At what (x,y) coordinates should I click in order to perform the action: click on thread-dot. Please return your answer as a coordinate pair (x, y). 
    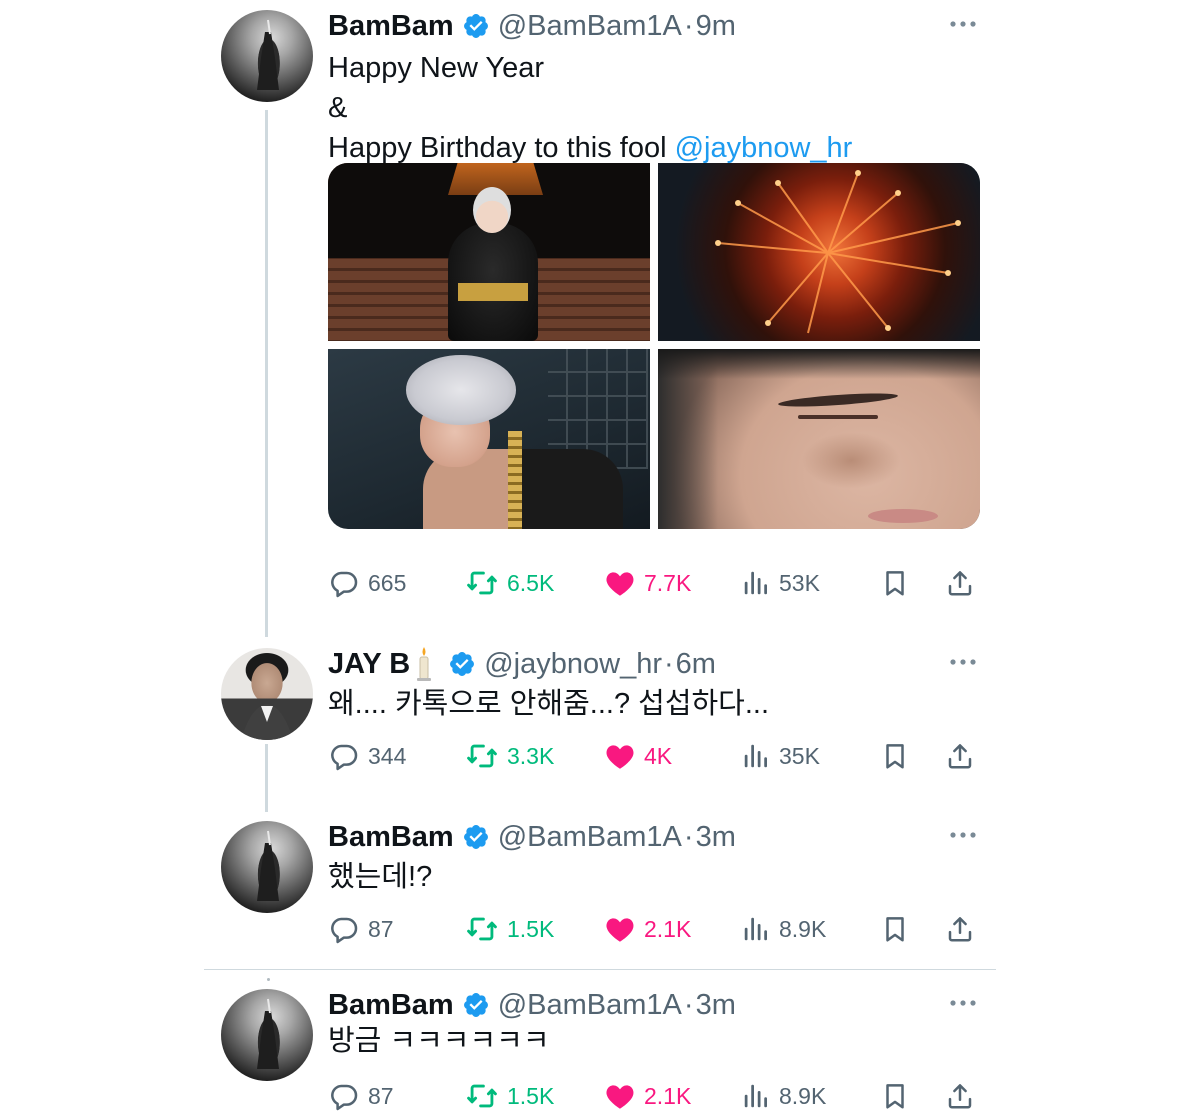
    Looking at the image, I should click on (268, 979).